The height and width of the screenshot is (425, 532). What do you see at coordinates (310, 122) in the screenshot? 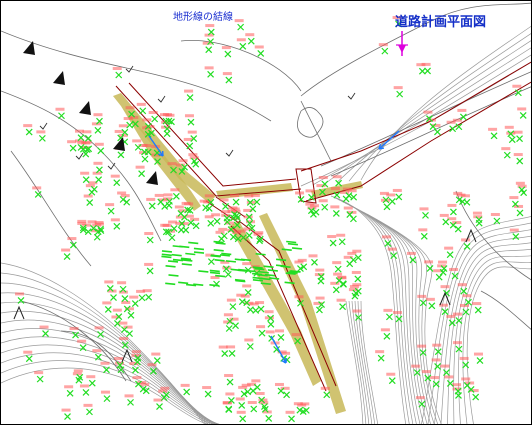
I see `tree-outline` at bounding box center [310, 122].